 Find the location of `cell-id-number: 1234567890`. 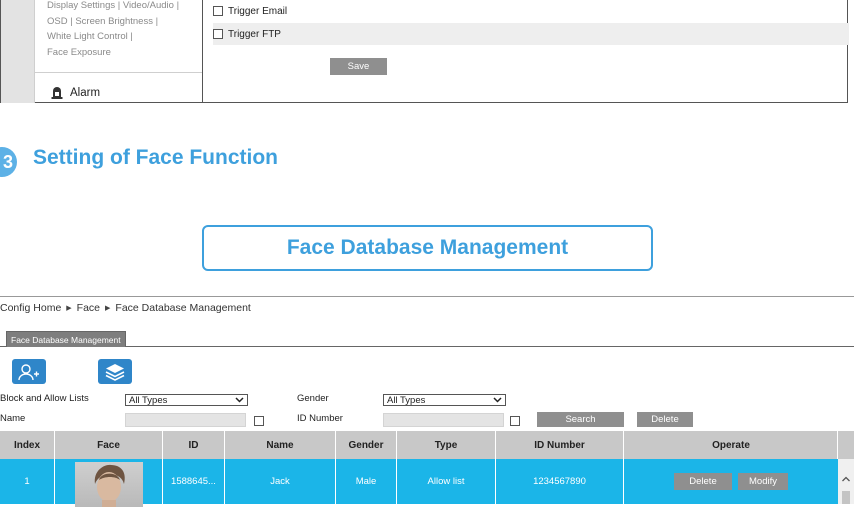

cell-id-number: 1234567890 is located at coordinates (559, 481).